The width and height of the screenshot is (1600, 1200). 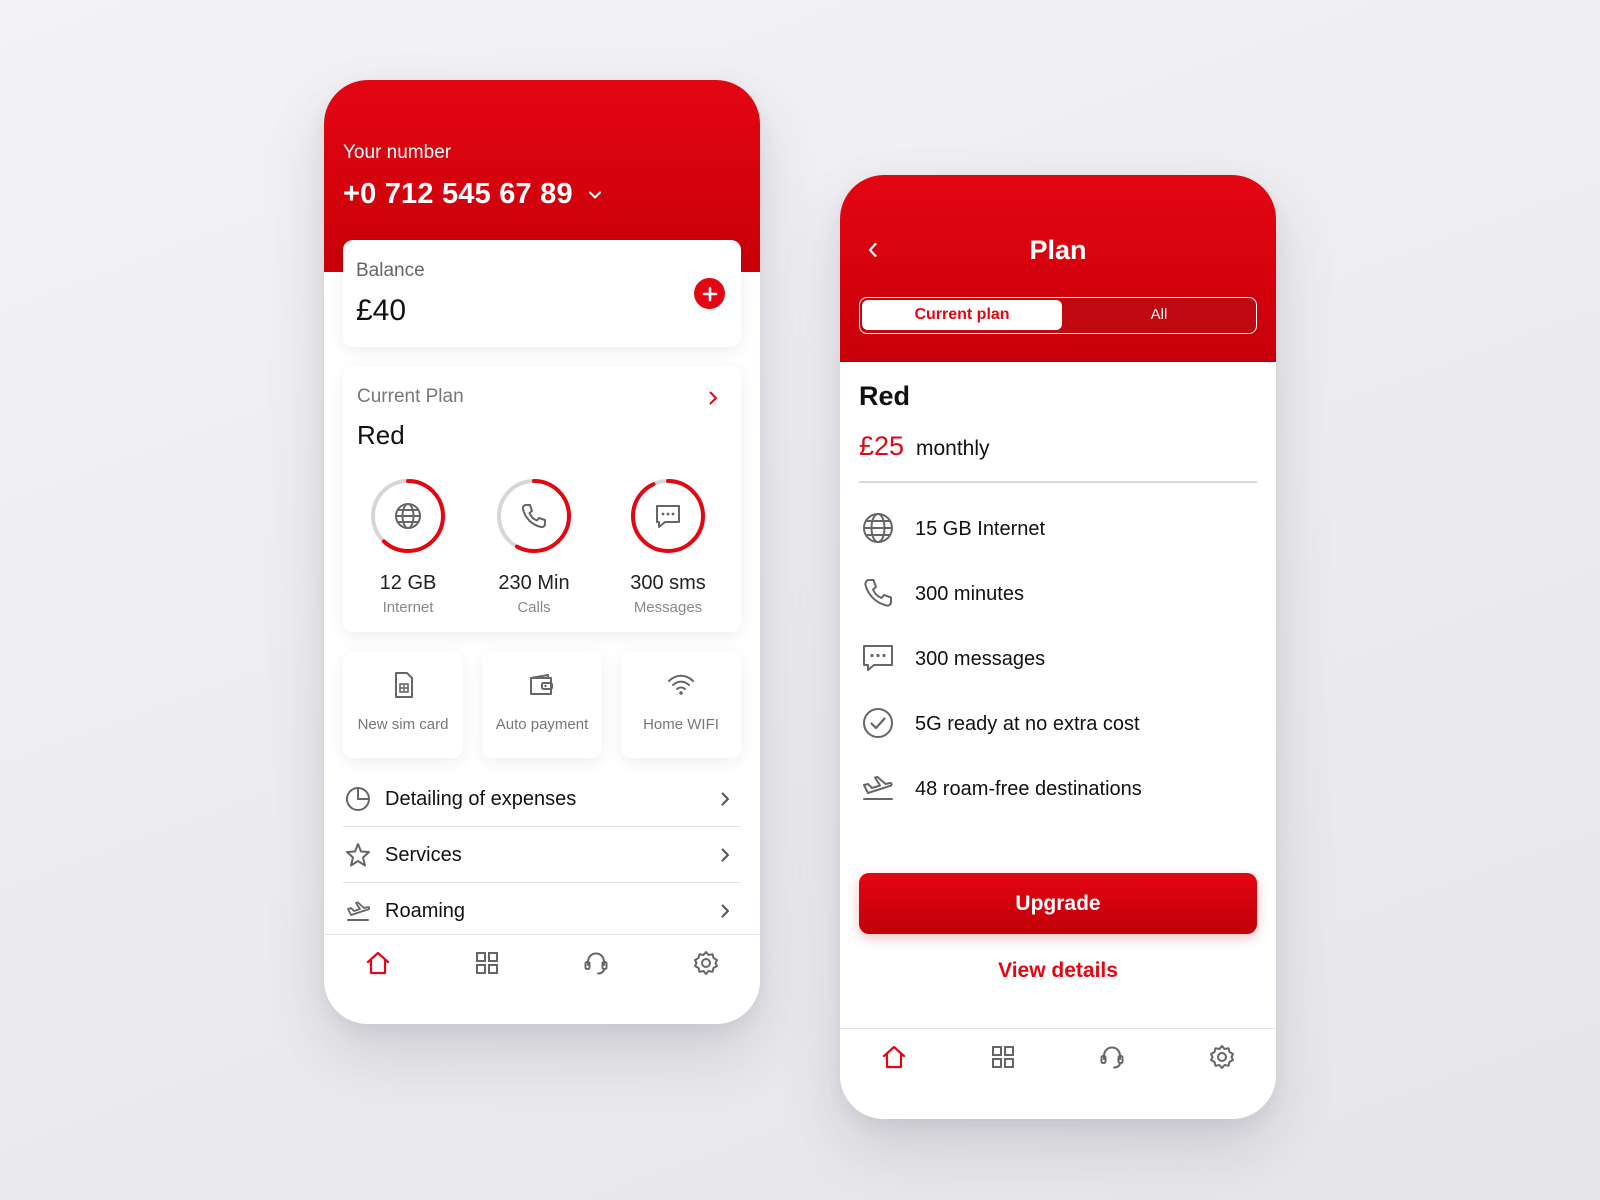 I want to click on usage-messages: 300 sms Messages, so click(x=668, y=546).